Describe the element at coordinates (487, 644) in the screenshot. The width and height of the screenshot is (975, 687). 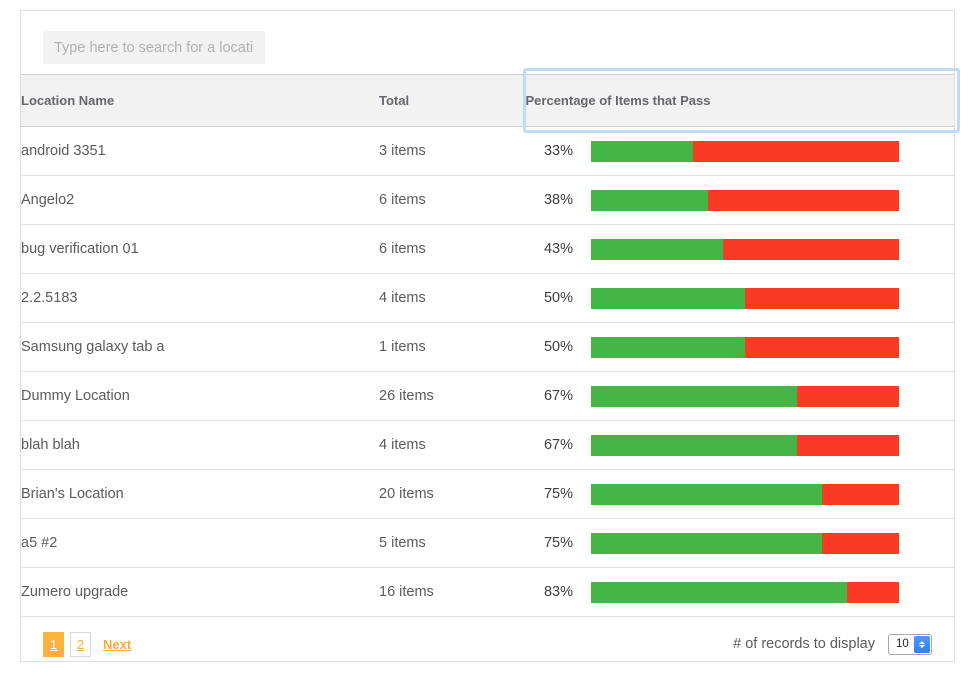
I see `table-footer: 1 2 Next # of records to display 10` at that location.